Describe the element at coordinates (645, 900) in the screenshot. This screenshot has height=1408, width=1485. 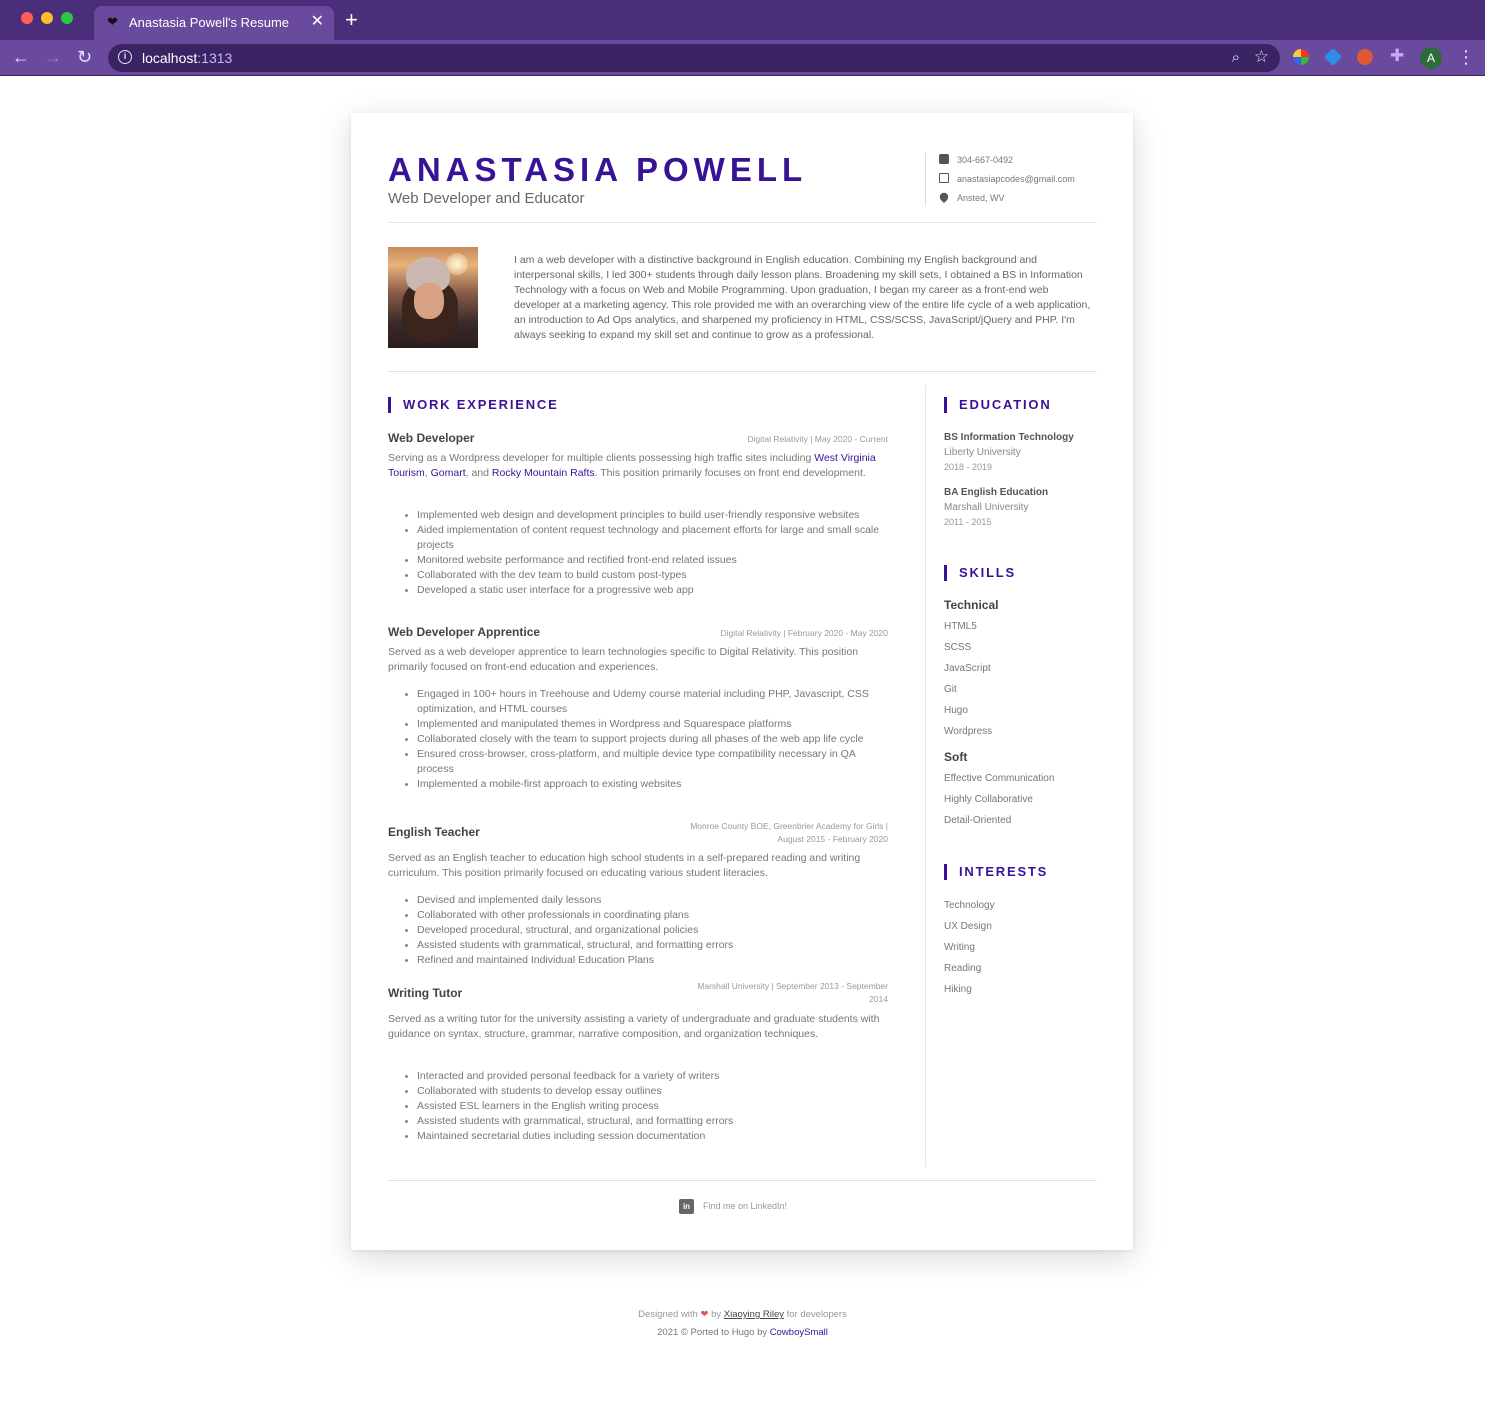
I see `list-item: Devised and implemented daily lessons` at that location.